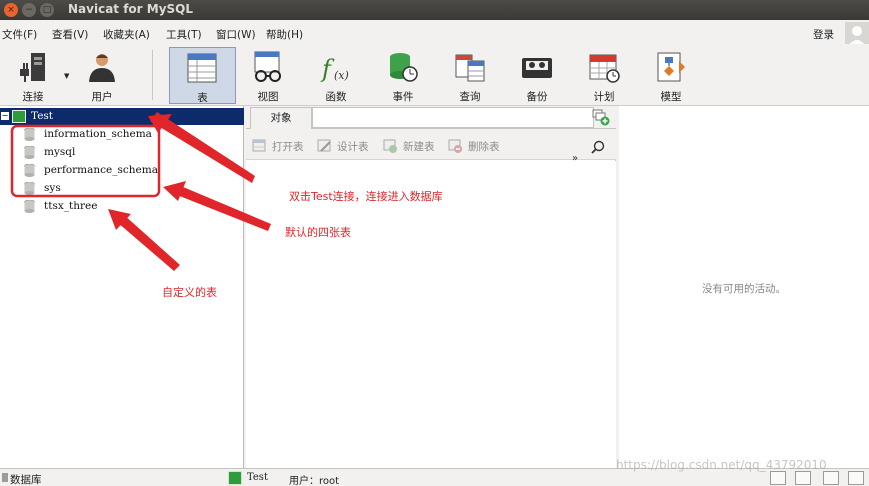 The height and width of the screenshot is (486, 869). What do you see at coordinates (268, 97) in the screenshot?
I see `view-label: 视图` at bounding box center [268, 97].